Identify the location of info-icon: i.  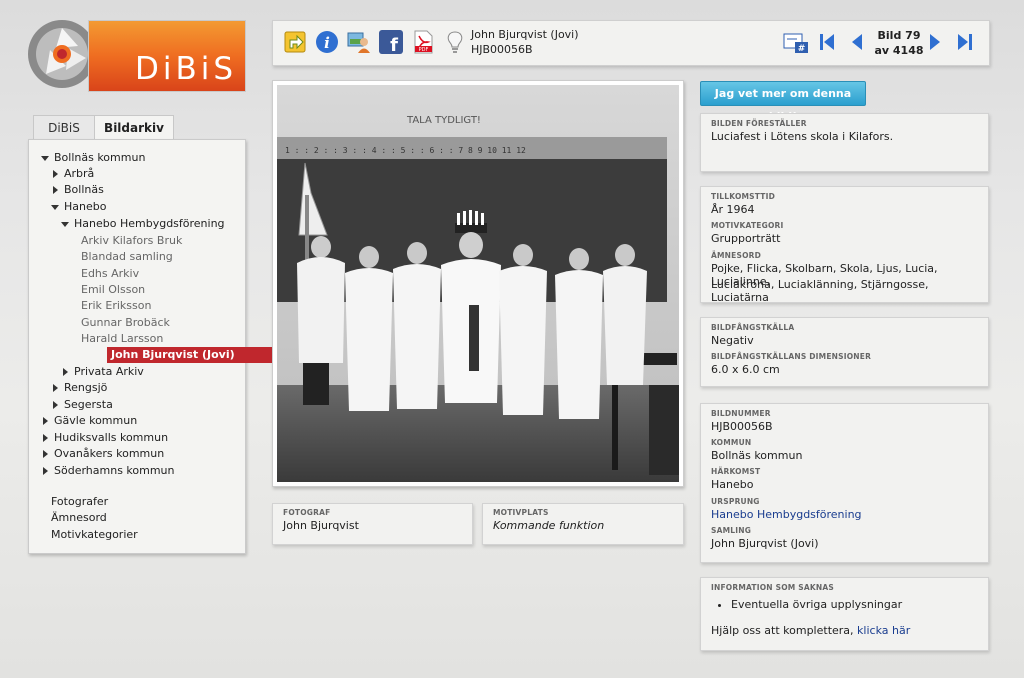
(327, 42).